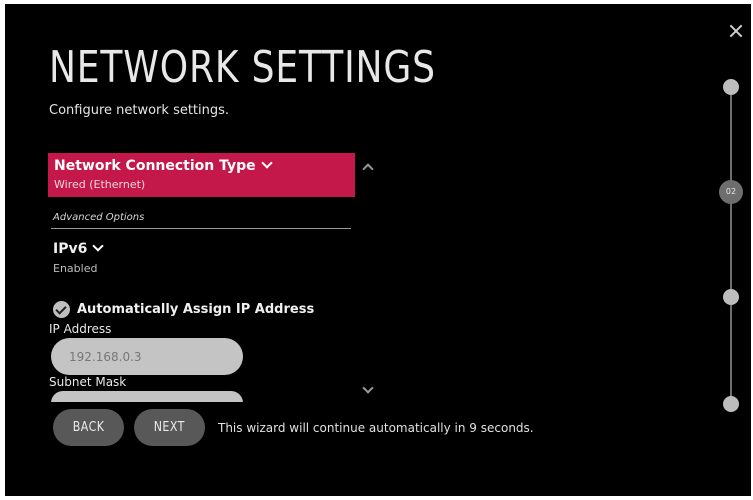 The height and width of the screenshot is (500, 753). What do you see at coordinates (731, 192) in the screenshot?
I see `progress-step-current: 02` at bounding box center [731, 192].